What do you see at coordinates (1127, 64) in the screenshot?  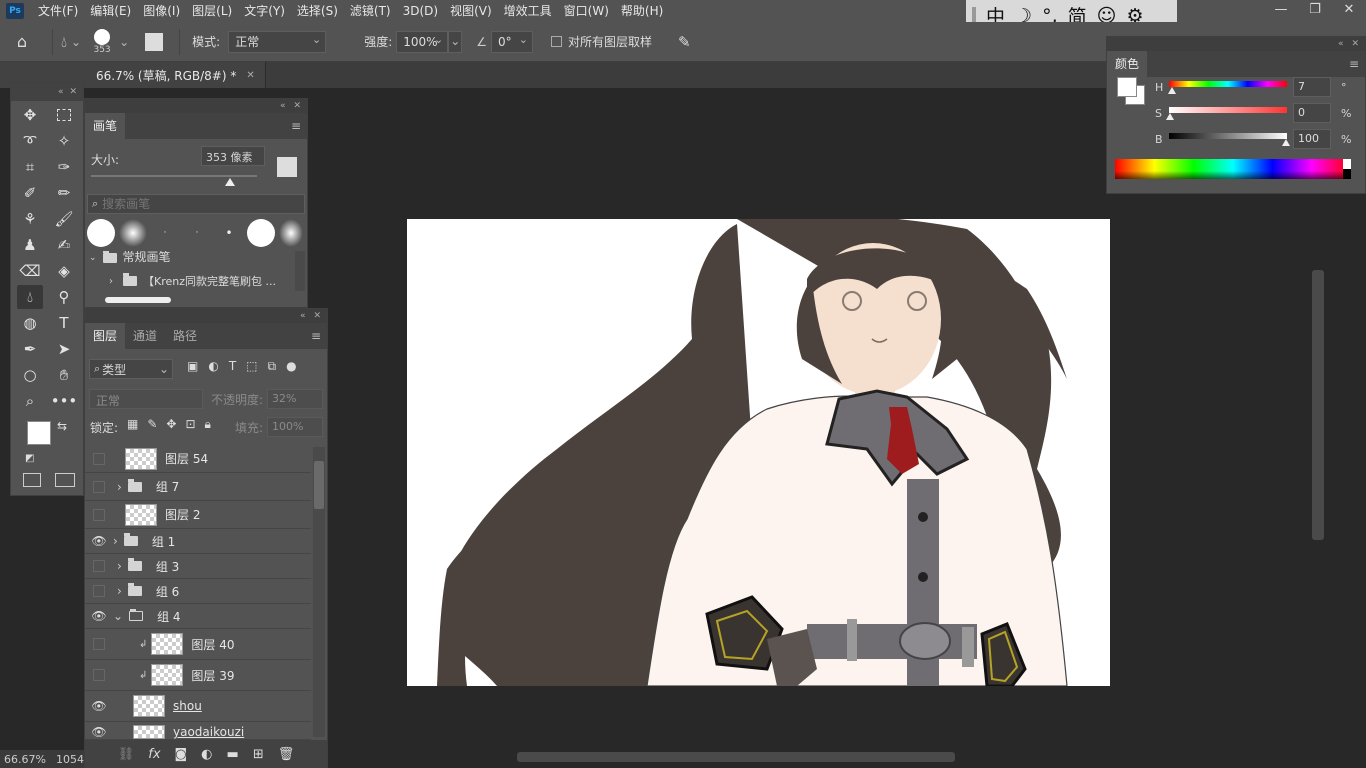 I see `tab-color: 颜色` at bounding box center [1127, 64].